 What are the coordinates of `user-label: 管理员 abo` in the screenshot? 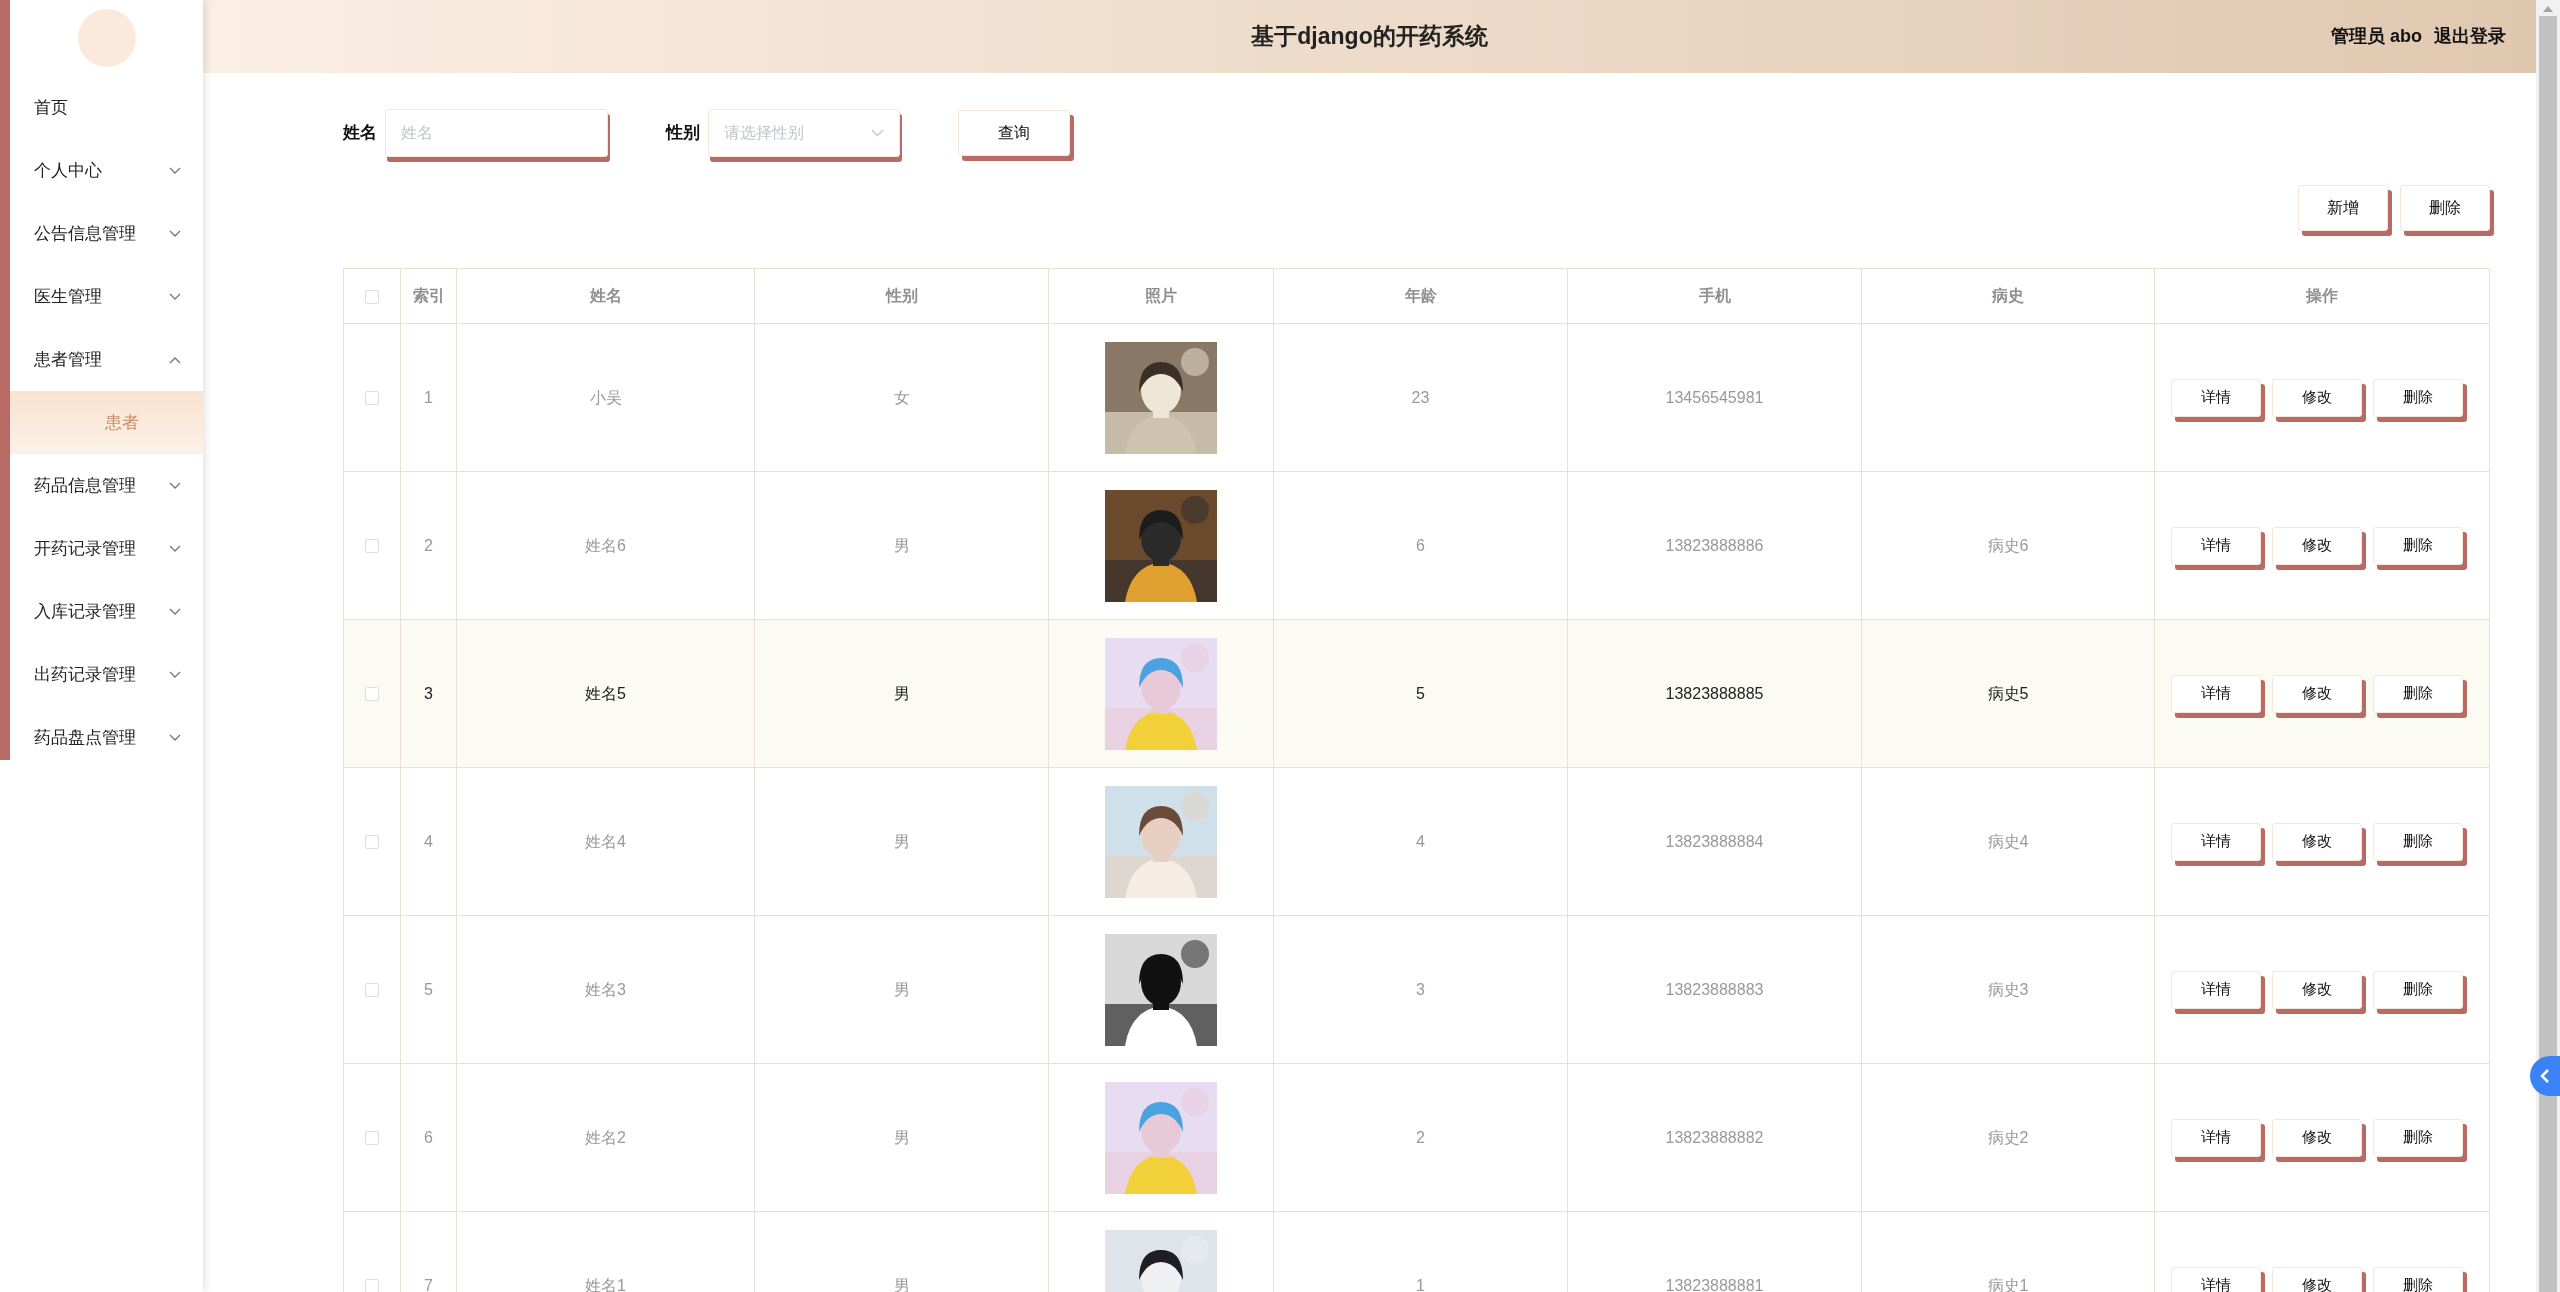 It's located at (2376, 36).